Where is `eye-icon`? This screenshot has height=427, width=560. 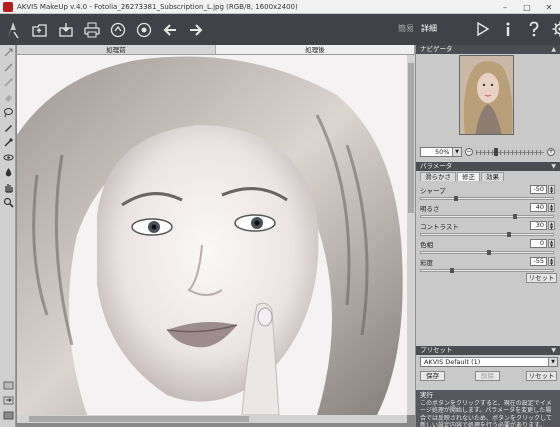 eye-icon is located at coordinates (8, 157).